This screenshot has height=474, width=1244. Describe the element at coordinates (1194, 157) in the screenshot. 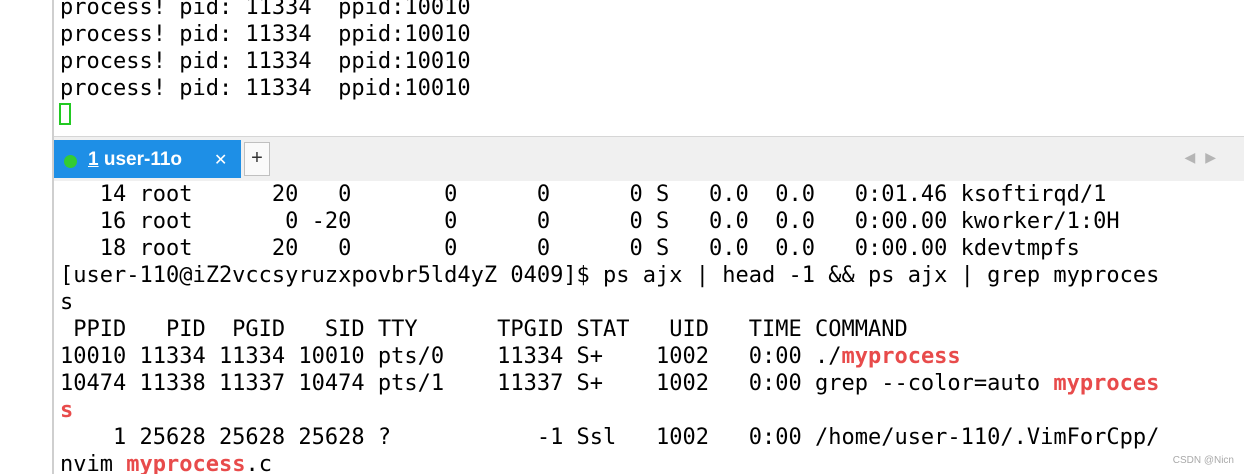

I see `chevron-left-icon: ◀` at that location.